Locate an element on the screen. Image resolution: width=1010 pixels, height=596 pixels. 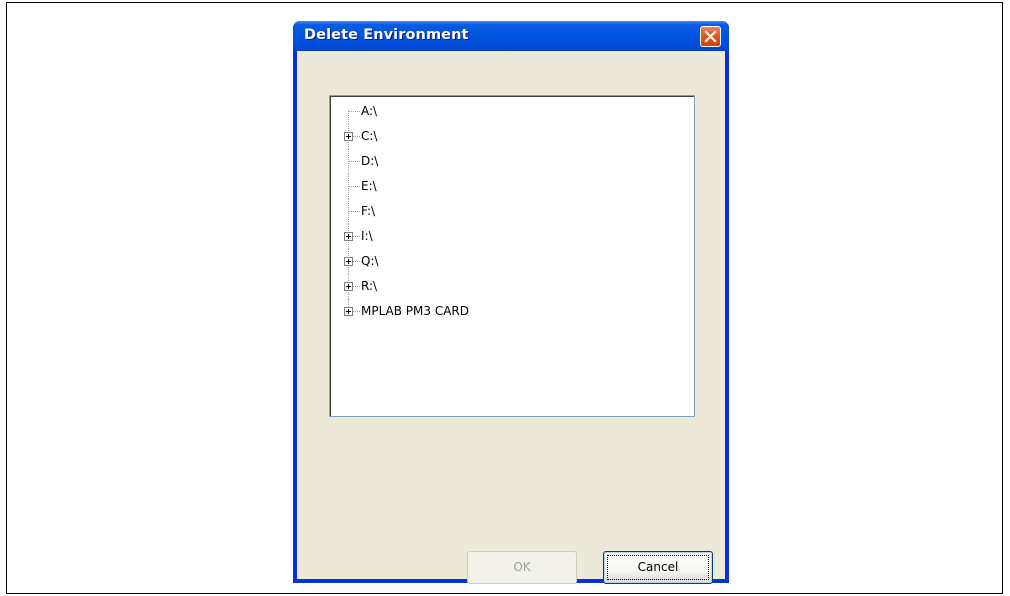
tree-item-label: R:\ is located at coordinates (369, 286).